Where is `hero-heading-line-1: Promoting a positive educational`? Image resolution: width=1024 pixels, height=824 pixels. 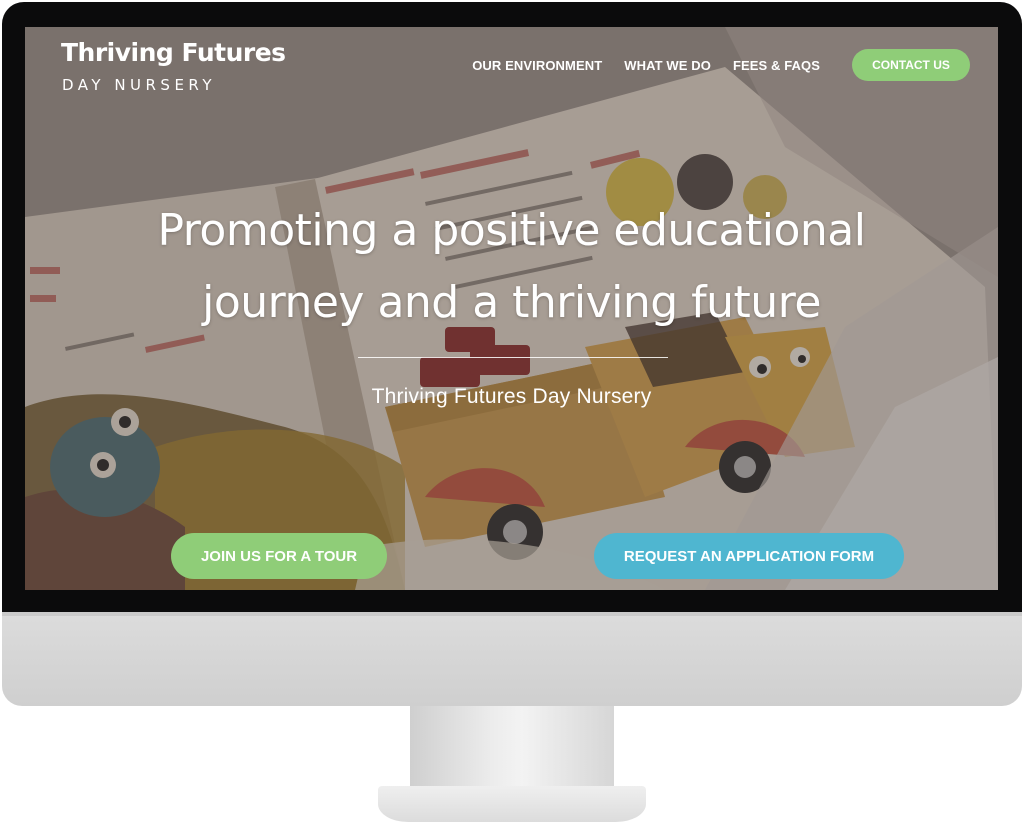
hero-heading-line-1: Promoting a positive educational is located at coordinates (511, 230).